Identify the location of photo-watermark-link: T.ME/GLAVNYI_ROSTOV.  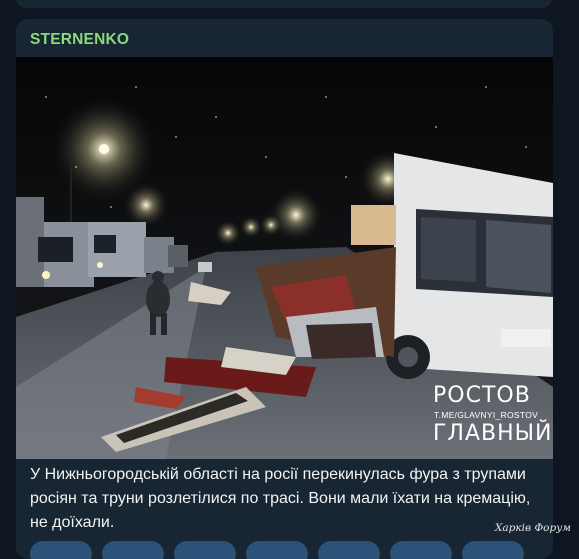
(486, 415).